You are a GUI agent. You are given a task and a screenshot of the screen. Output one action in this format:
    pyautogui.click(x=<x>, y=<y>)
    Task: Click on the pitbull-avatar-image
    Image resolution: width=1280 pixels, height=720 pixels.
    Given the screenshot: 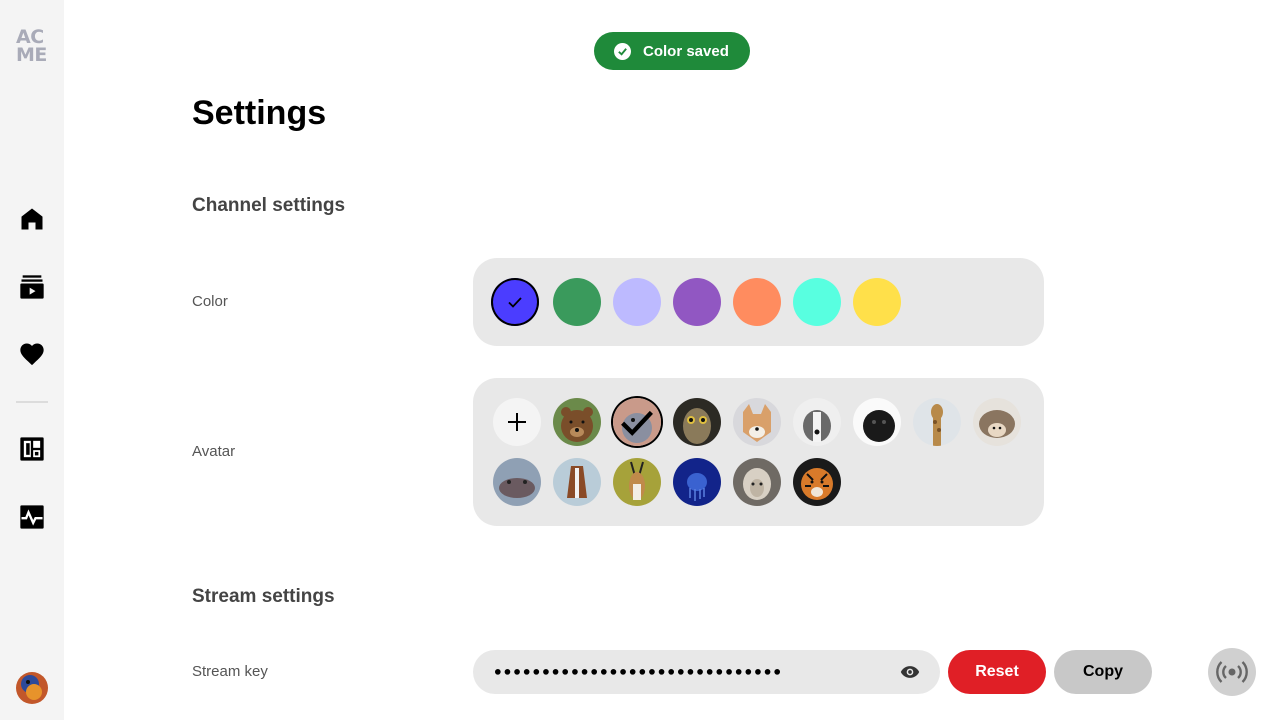 What is the action you would take?
    pyautogui.click(x=817, y=422)
    